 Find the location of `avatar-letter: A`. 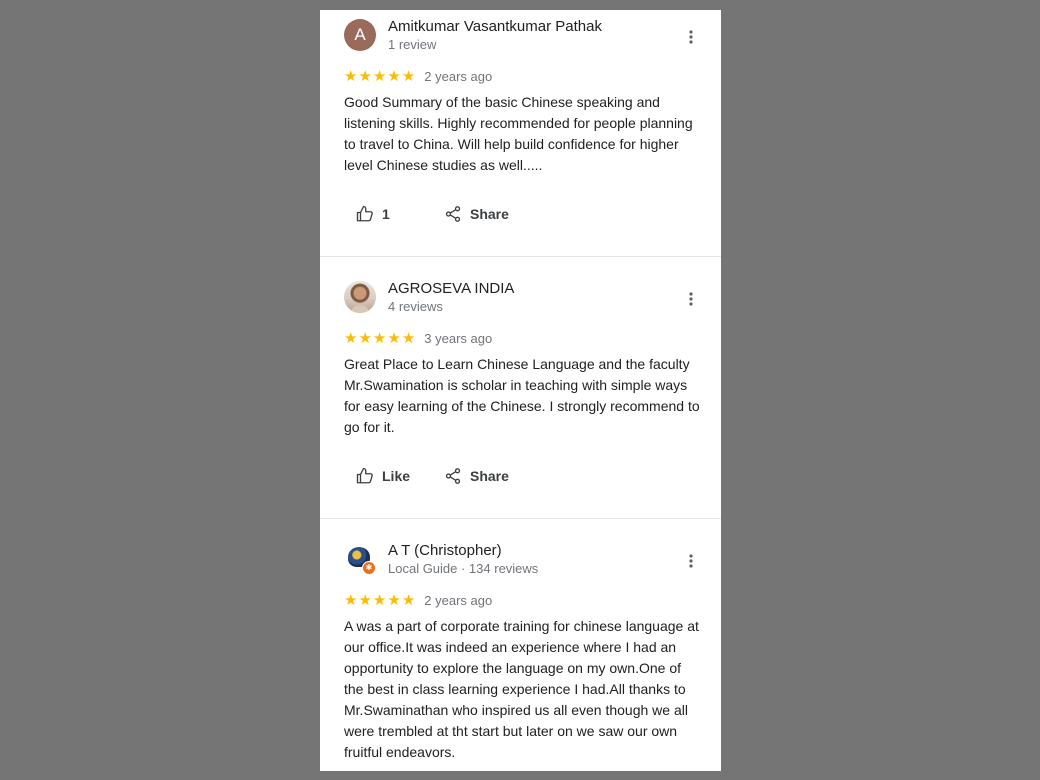

avatar-letter: A is located at coordinates (360, 34).